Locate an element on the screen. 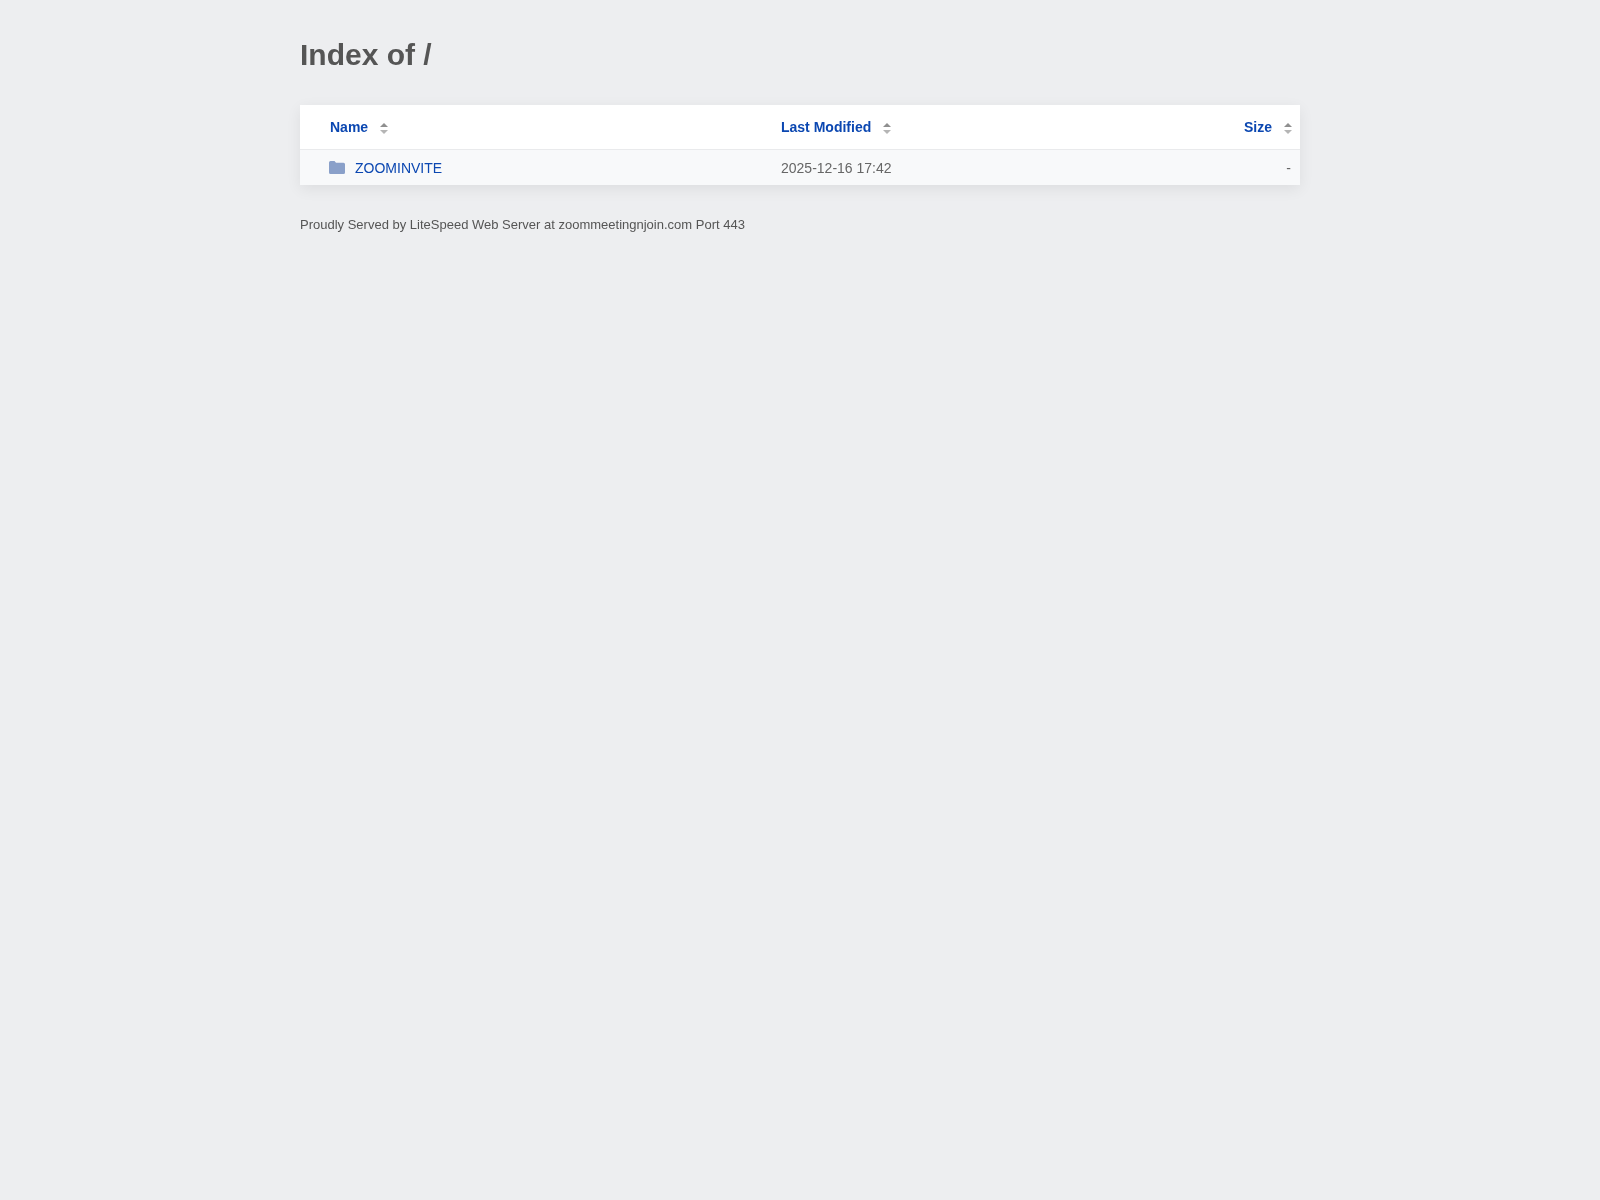 The width and height of the screenshot is (1600, 1200). folder-icon is located at coordinates (337, 167).